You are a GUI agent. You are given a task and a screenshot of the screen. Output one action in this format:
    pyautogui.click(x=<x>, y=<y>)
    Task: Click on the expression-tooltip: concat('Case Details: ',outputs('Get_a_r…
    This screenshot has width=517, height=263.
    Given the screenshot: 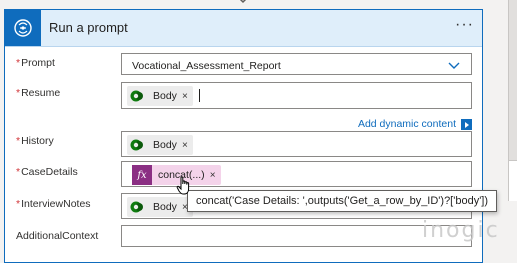 What is the action you would take?
    pyautogui.click(x=342, y=201)
    